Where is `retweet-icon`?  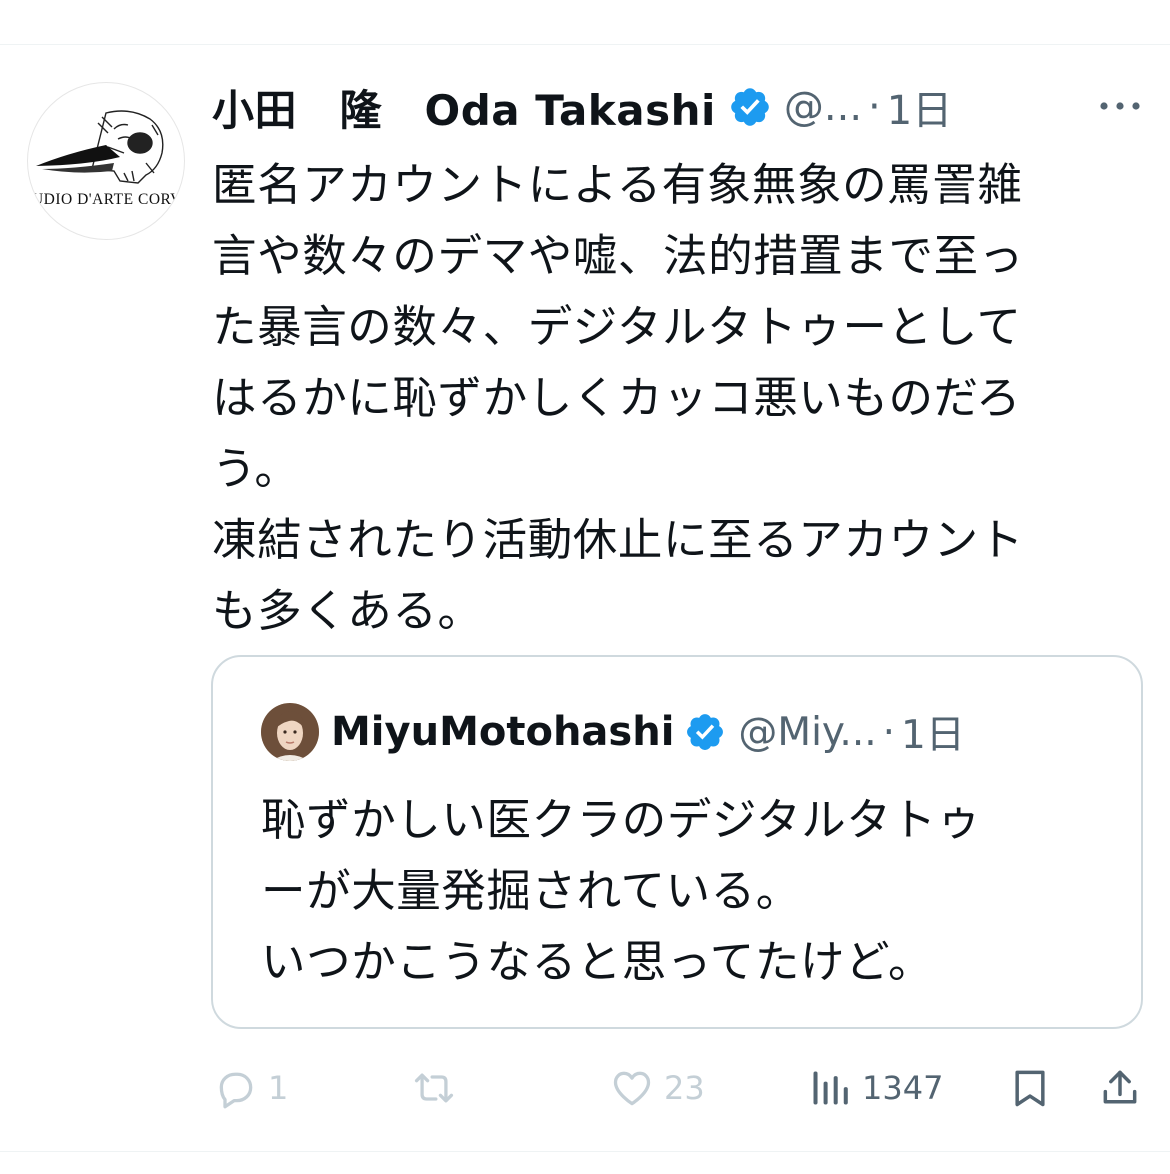
retweet-icon is located at coordinates (434, 1088).